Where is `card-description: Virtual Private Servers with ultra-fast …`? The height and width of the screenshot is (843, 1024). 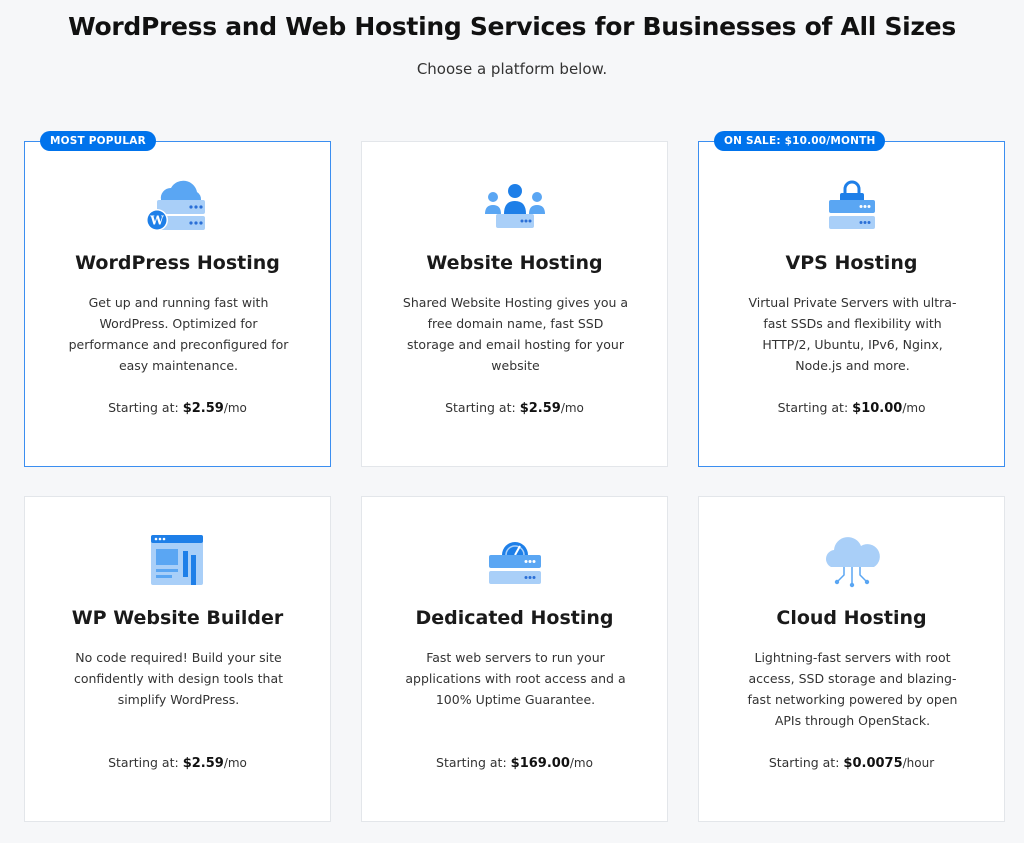 card-description: Virtual Private Servers with ultra-fast … is located at coordinates (852, 334).